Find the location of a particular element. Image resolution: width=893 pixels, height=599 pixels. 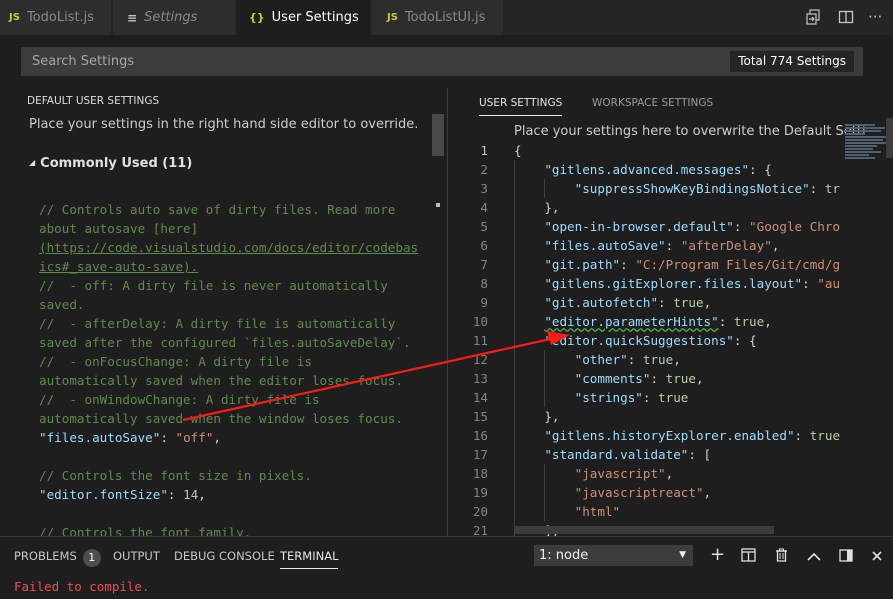

code-line: 19 "javascriptreact", is located at coordinates (644, 492).